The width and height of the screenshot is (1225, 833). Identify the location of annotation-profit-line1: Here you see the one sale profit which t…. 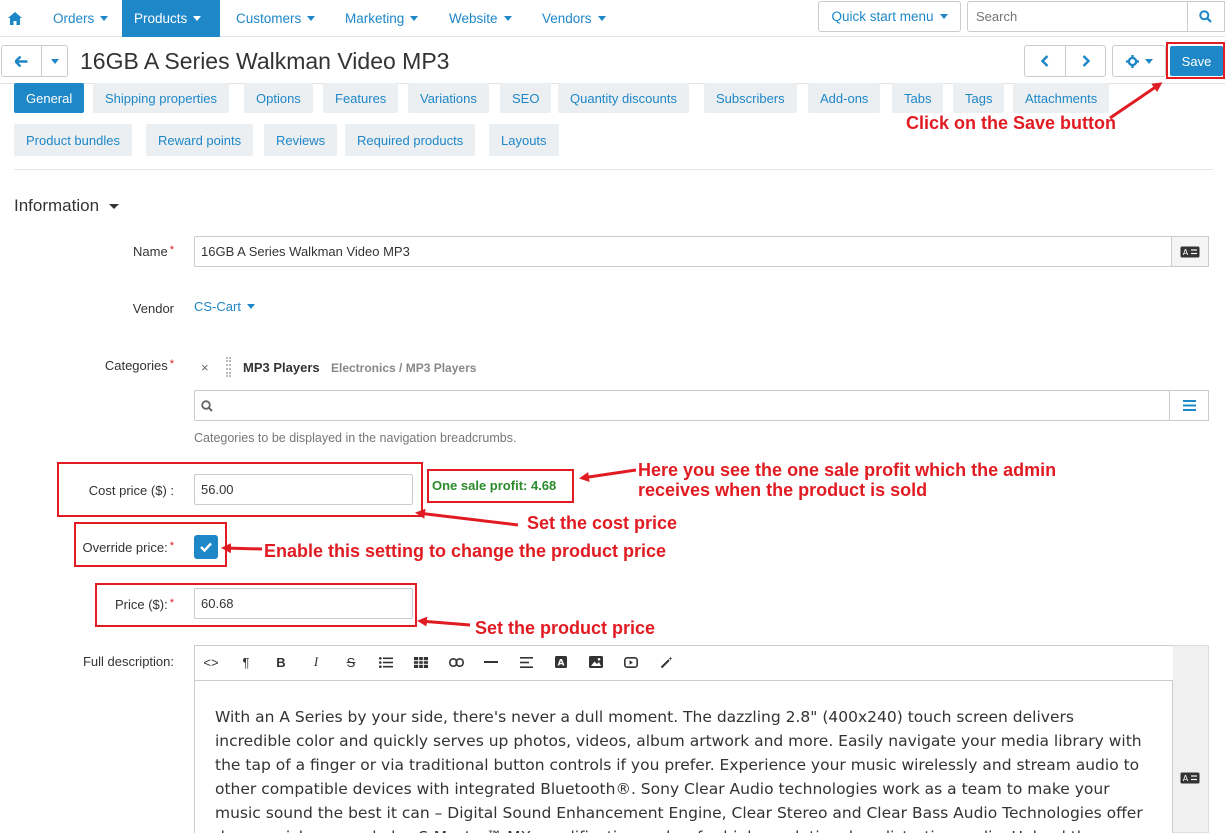
(847, 470).